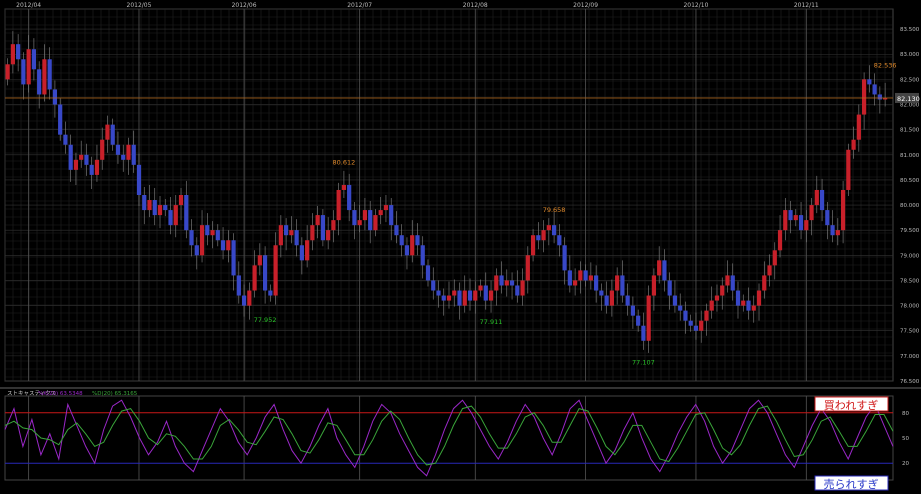 This screenshot has width=921, height=494. What do you see at coordinates (806, 5) in the screenshot?
I see `x-tick-label: 2012/11` at bounding box center [806, 5].